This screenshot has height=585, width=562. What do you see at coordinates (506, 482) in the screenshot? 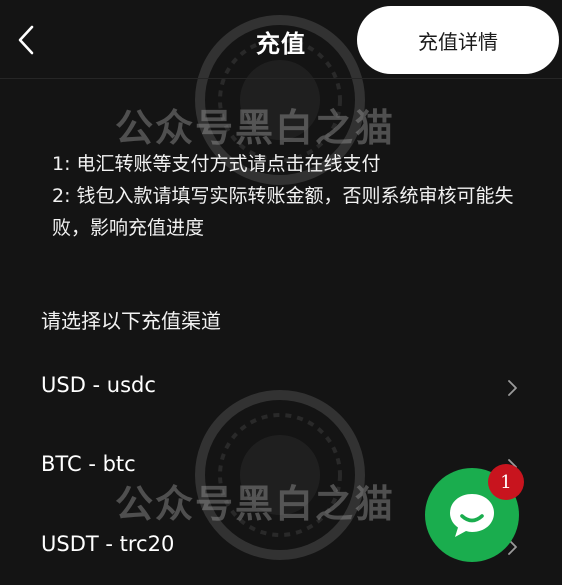
I see `notification-badge: 1` at bounding box center [506, 482].